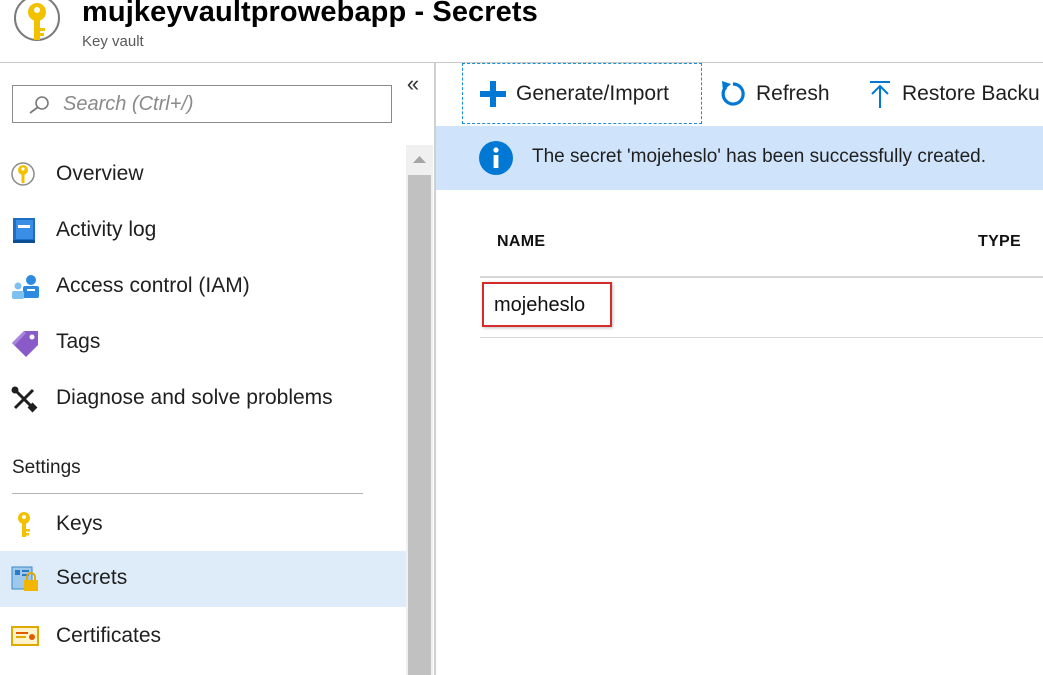 The width and height of the screenshot is (1043, 675). I want to click on collapse-sidebar-button: «, so click(413, 84).